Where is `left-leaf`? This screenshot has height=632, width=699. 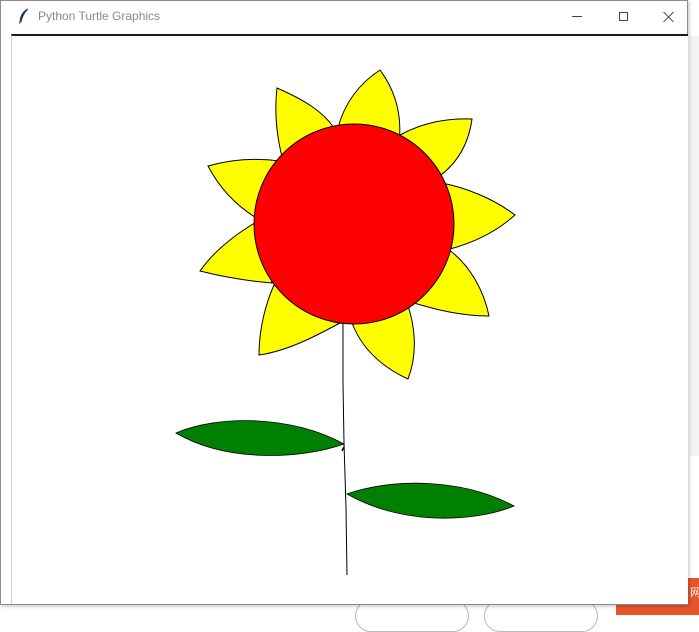 left-leaf is located at coordinates (260, 438).